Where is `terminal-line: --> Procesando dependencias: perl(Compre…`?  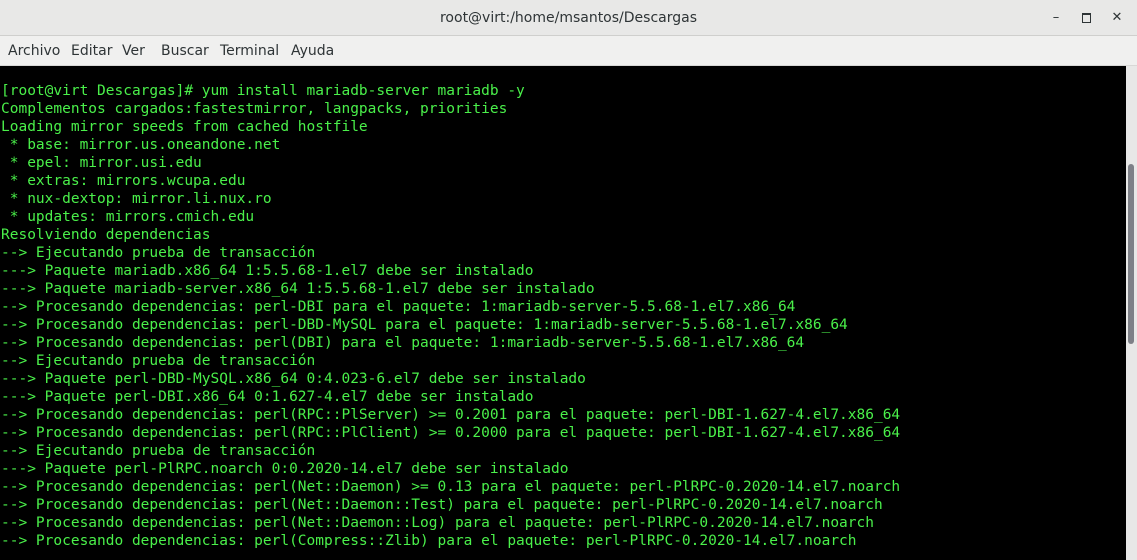
terminal-line: --> Procesando dependencias: perl(Compre… is located at coordinates (429, 541).